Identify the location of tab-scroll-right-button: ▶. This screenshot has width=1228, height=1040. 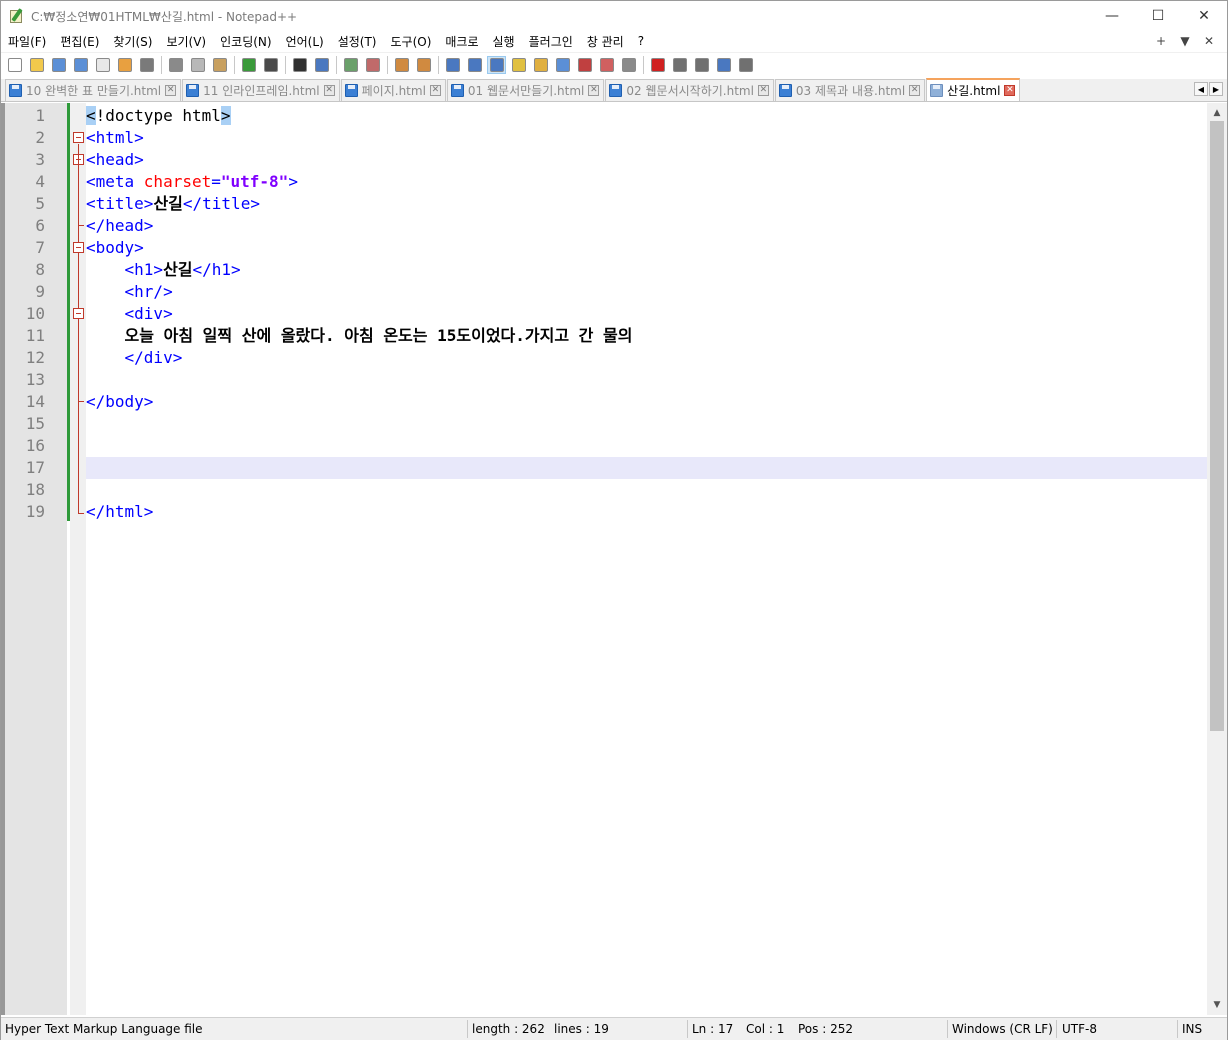
(1216, 89).